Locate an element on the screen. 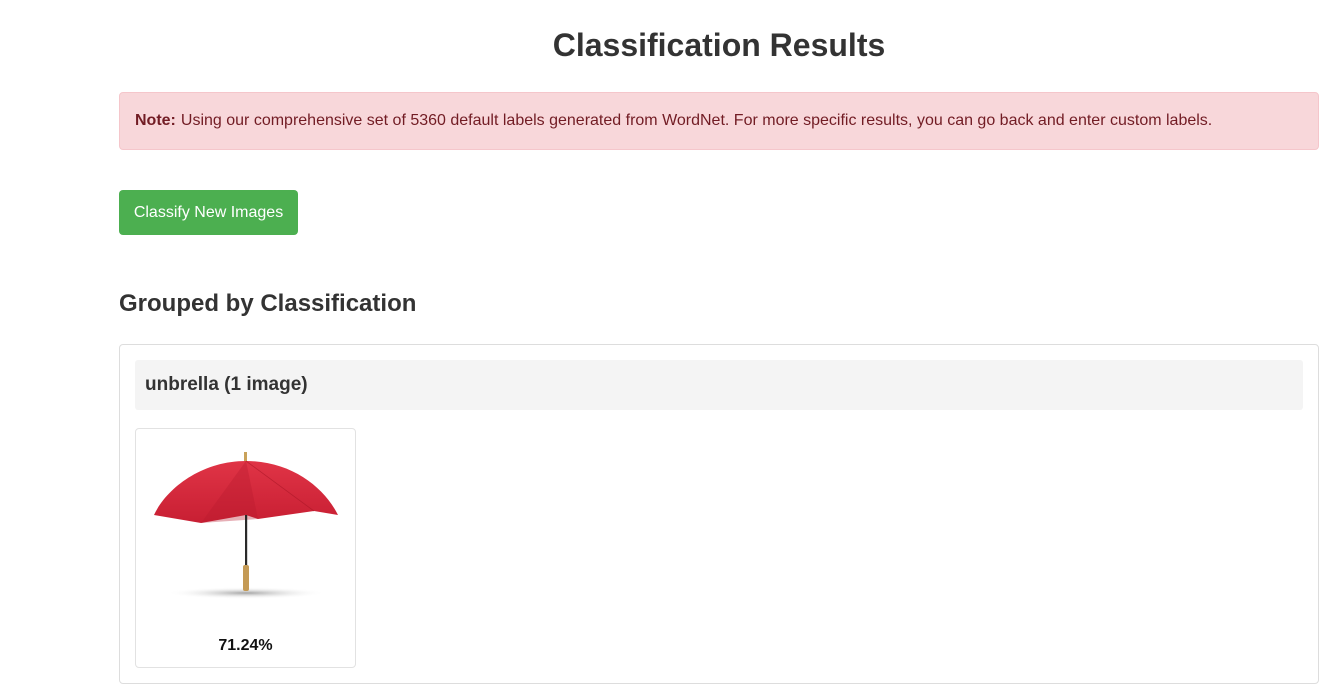 The image size is (1328, 685). note-label: Note: is located at coordinates (155, 120).